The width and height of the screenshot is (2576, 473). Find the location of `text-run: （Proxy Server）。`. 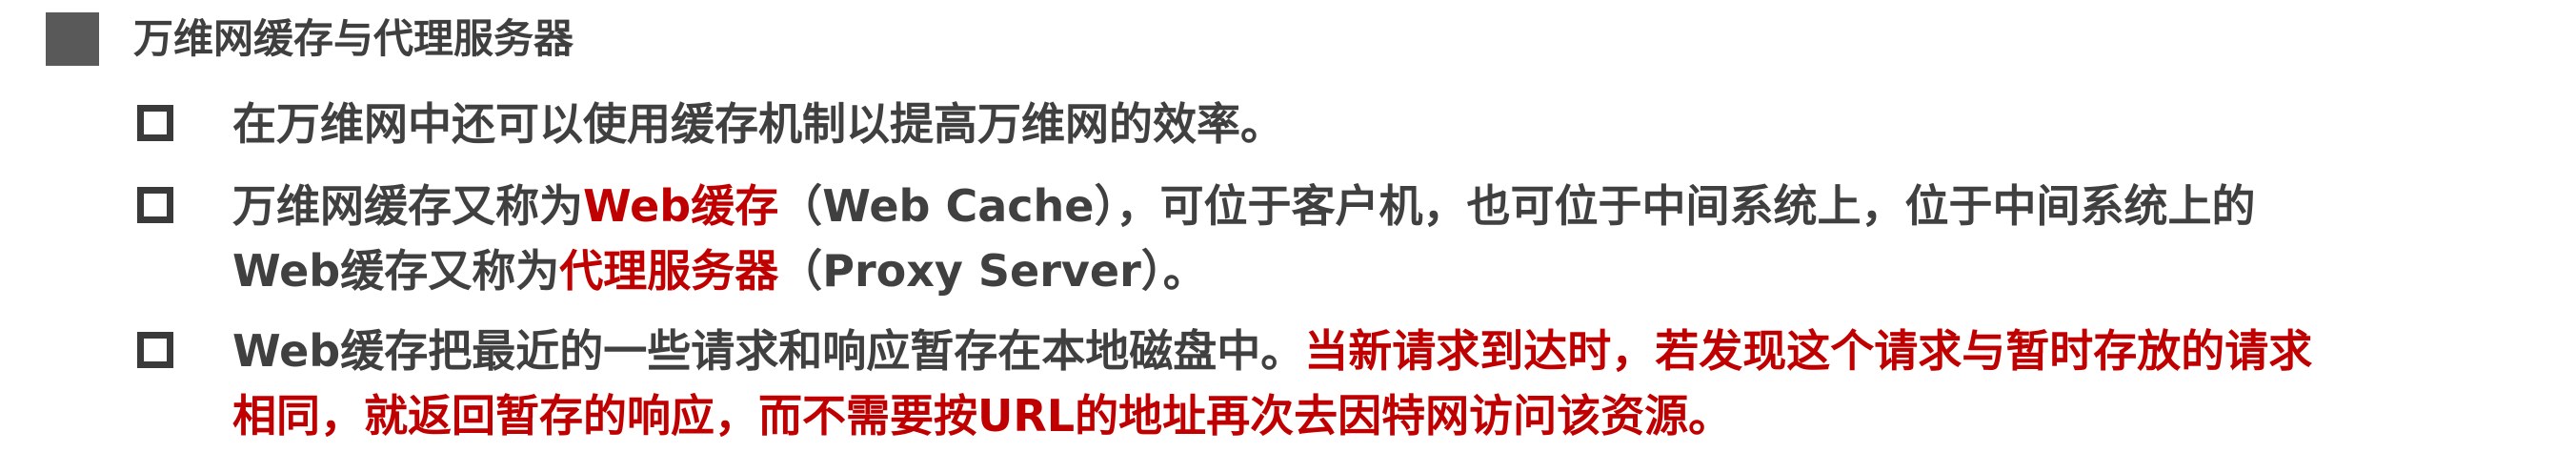

text-run: （Proxy Server）。 is located at coordinates (993, 271).